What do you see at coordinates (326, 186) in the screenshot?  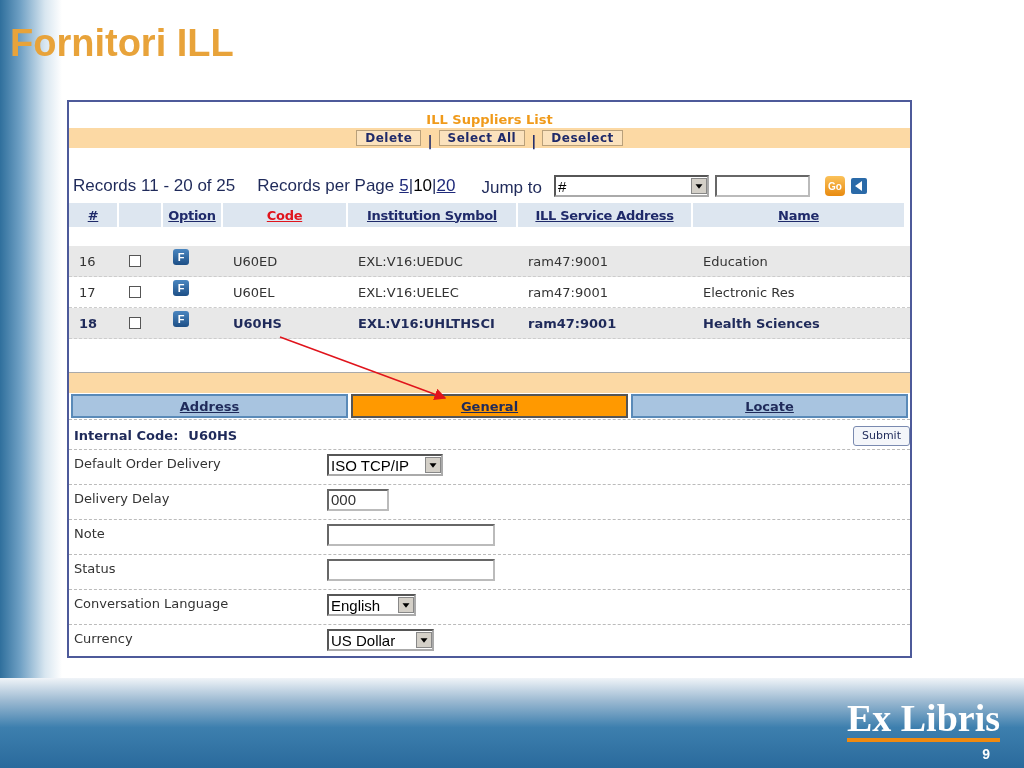 I see `per-page-label: Records per Page` at bounding box center [326, 186].